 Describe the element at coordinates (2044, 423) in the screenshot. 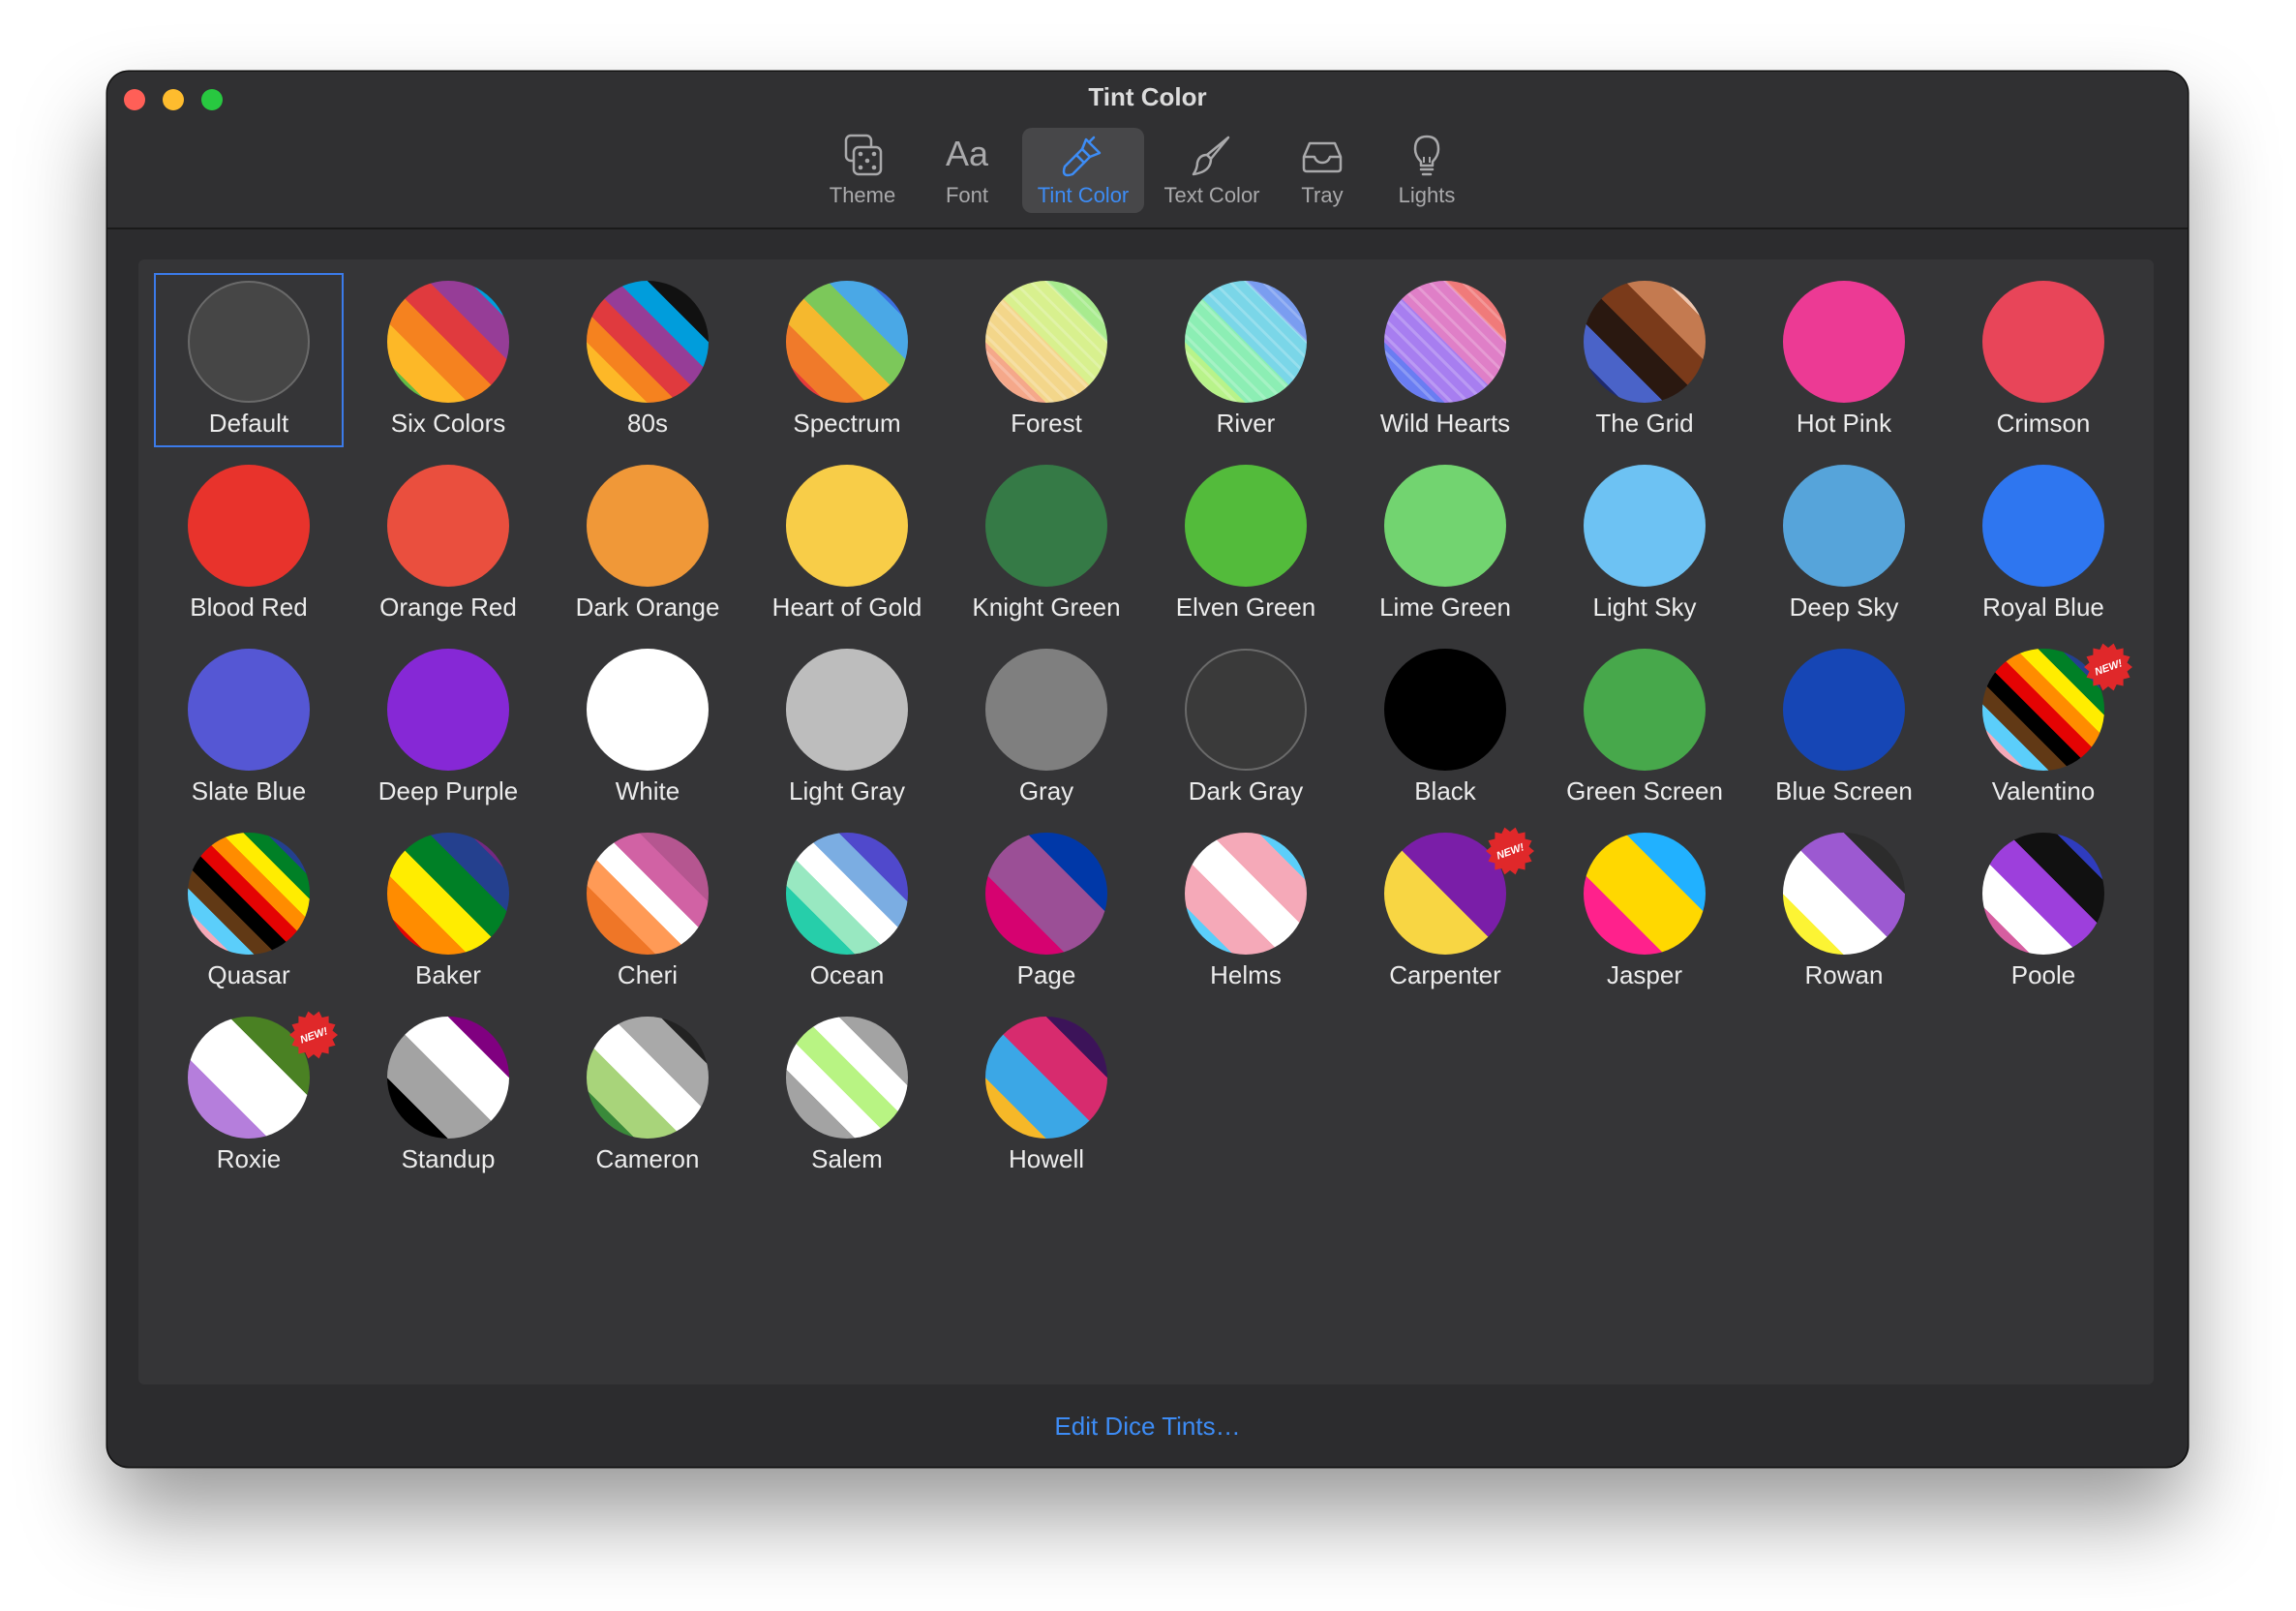

I see `tint-label: Crimson` at that location.